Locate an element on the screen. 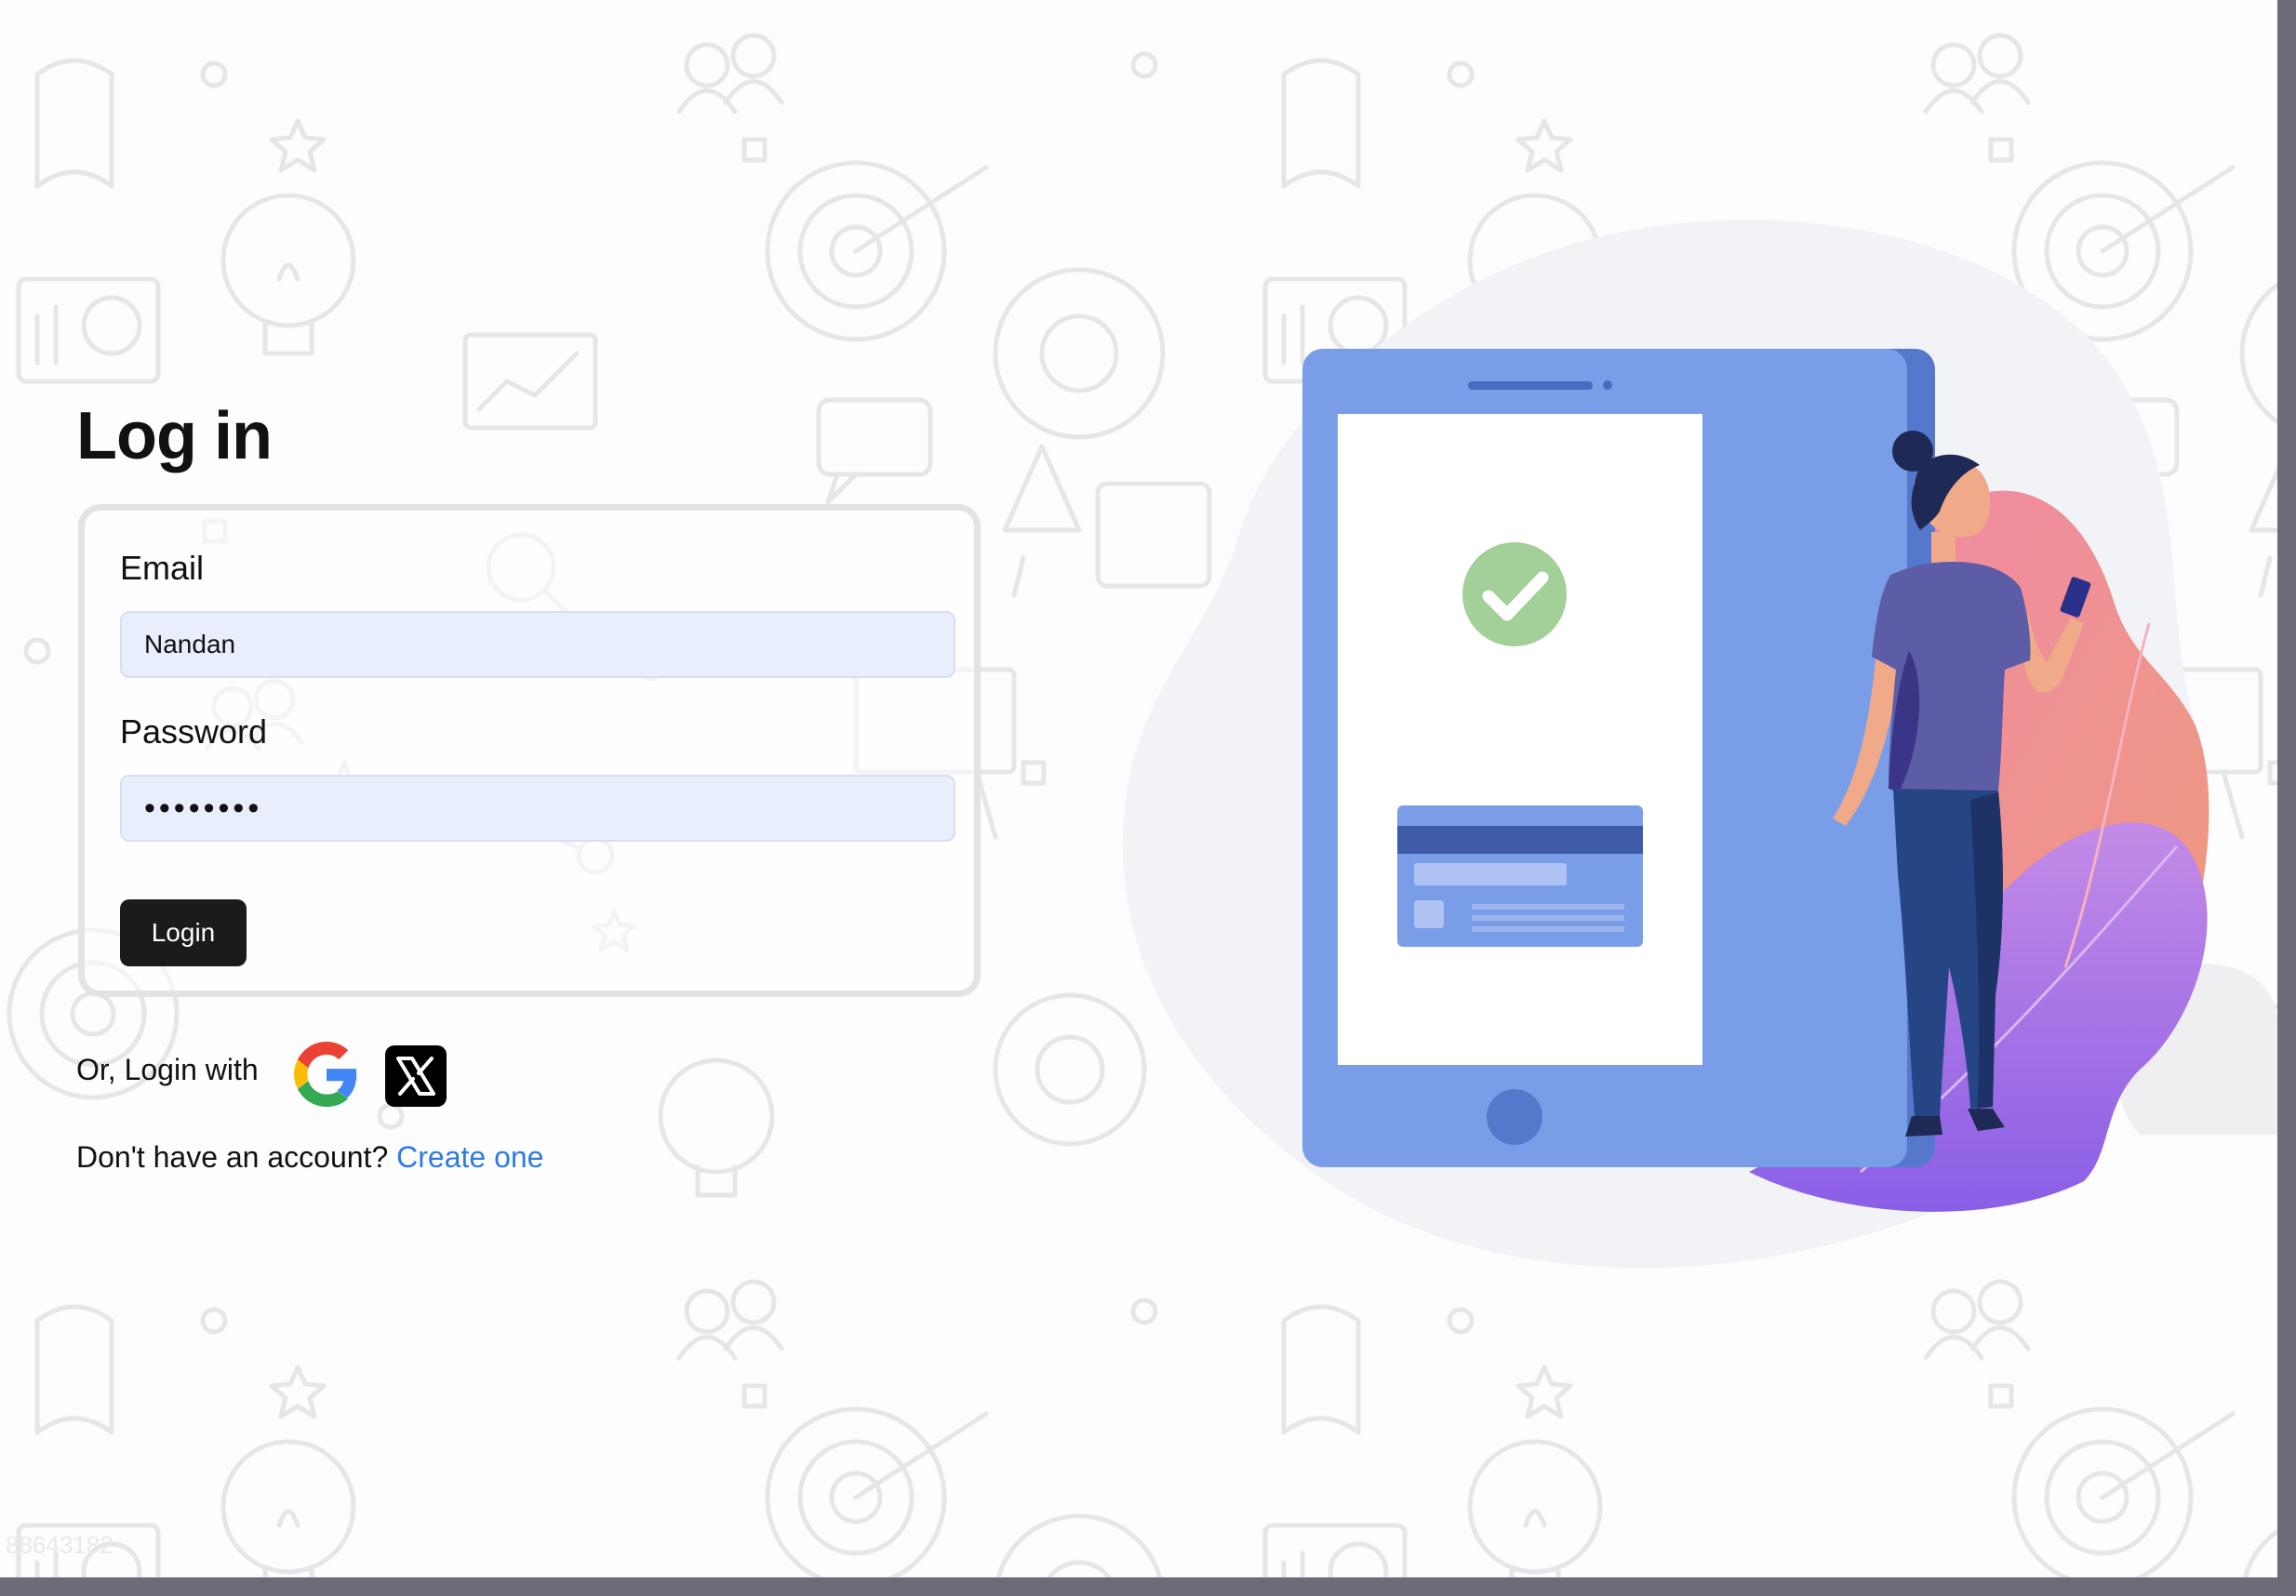 The width and height of the screenshot is (2296, 1596). check-circle-icon is located at coordinates (1514, 594).